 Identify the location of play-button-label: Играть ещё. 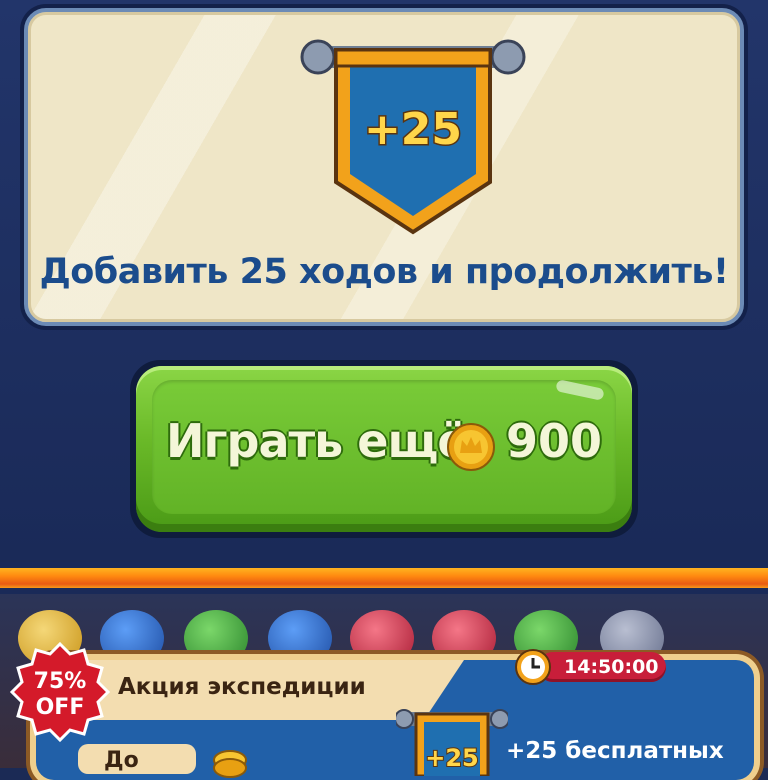
(317, 441).